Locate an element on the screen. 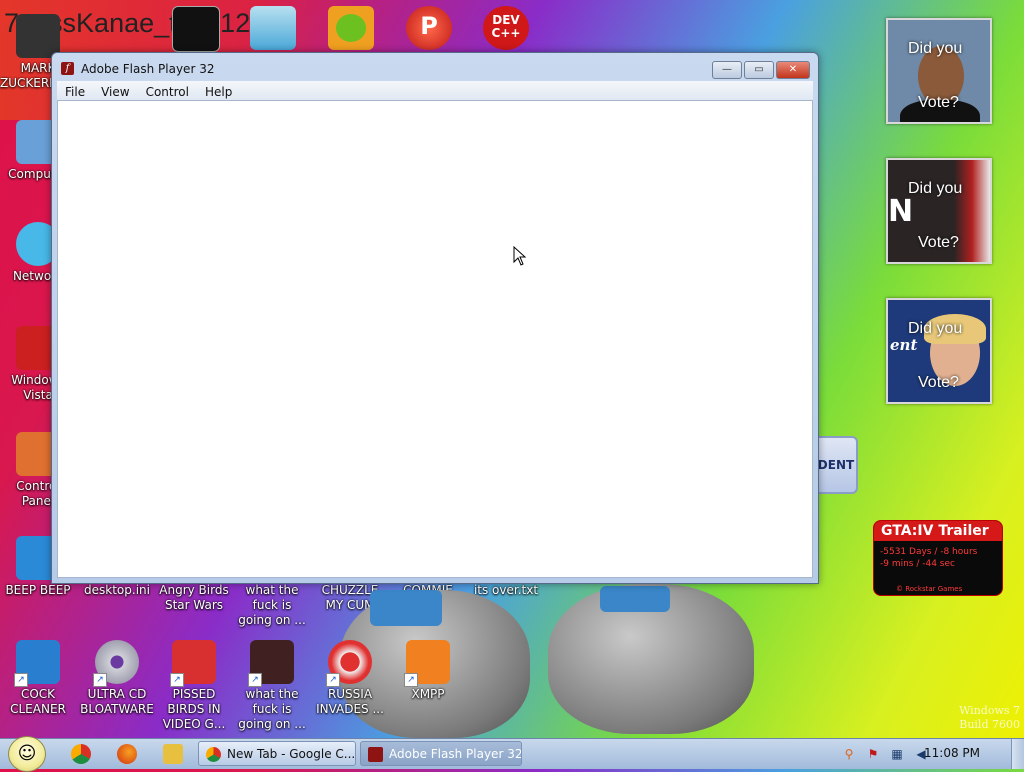 This screenshot has width=1024, height=772. desktop-icon-cock-cleaner: ↗ COCK CLEANER is located at coordinates (38, 678).